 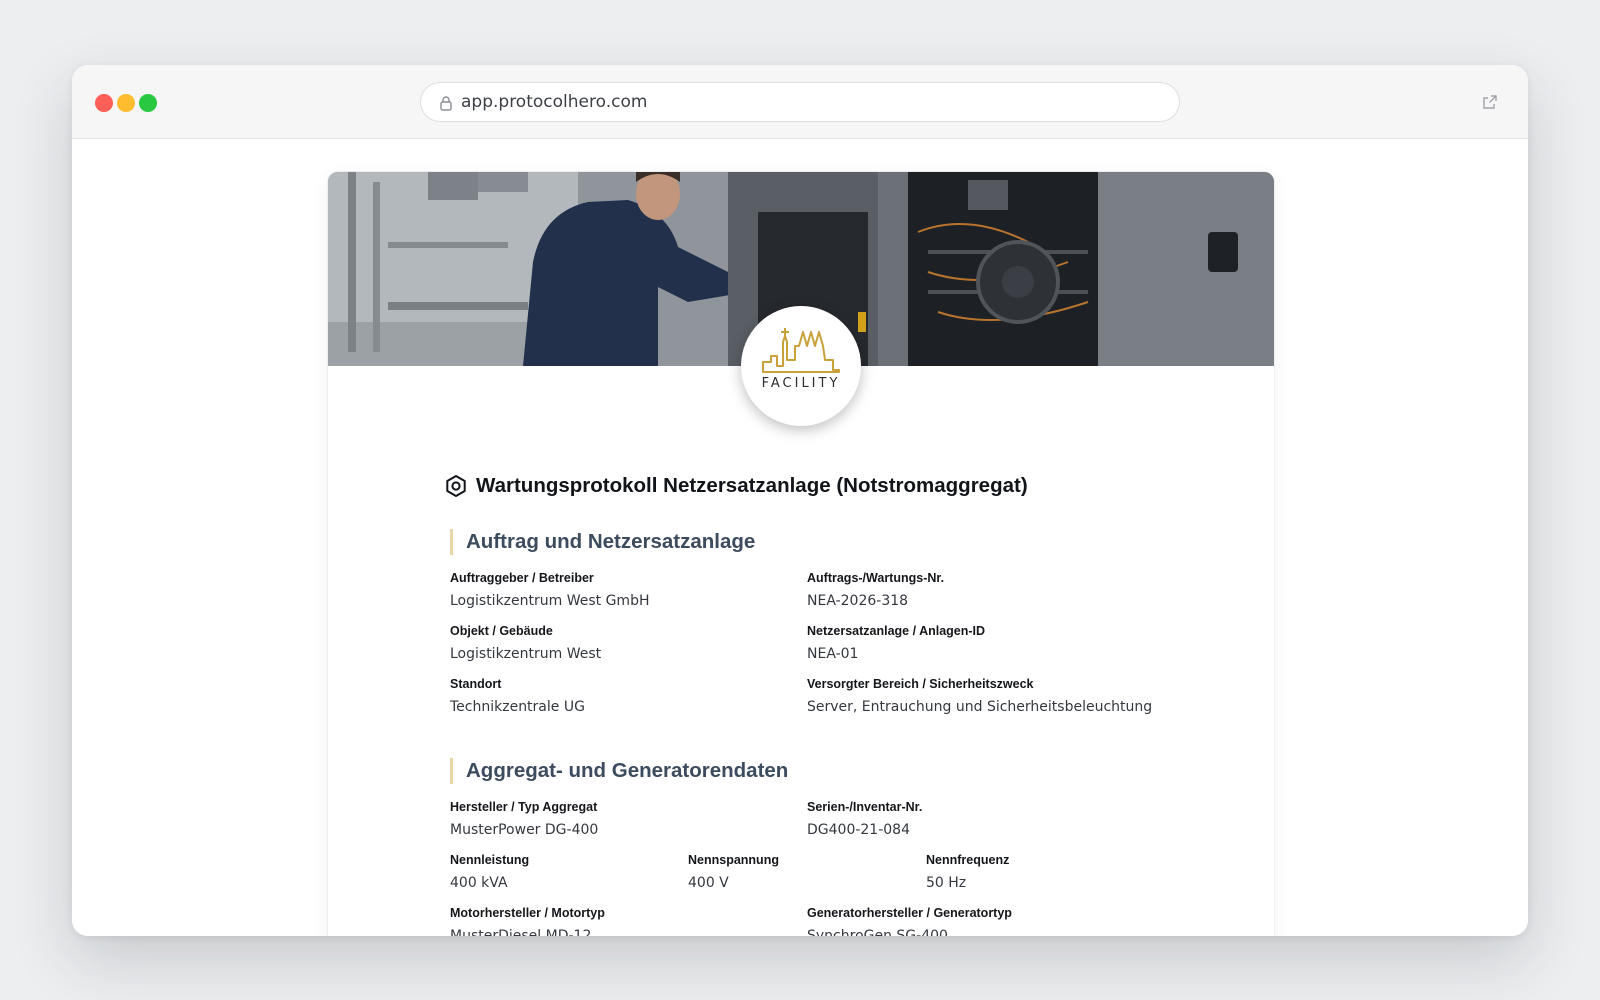 I want to click on field-nennspannung: Nennspannung 400 V, so click(x=733, y=872).